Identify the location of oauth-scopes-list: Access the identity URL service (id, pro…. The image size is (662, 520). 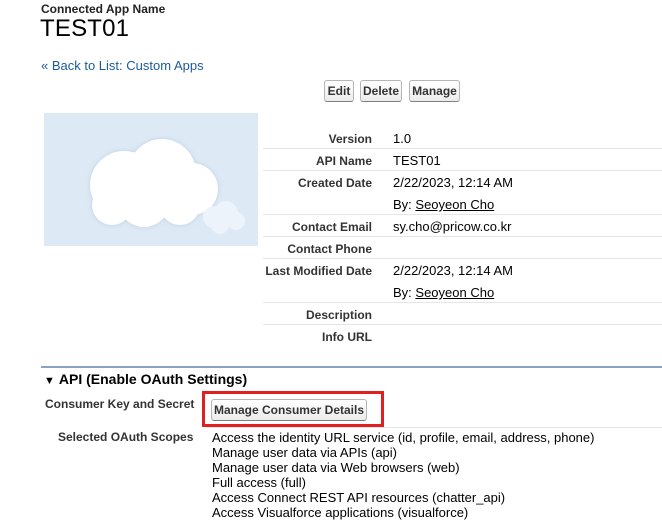
(403, 475).